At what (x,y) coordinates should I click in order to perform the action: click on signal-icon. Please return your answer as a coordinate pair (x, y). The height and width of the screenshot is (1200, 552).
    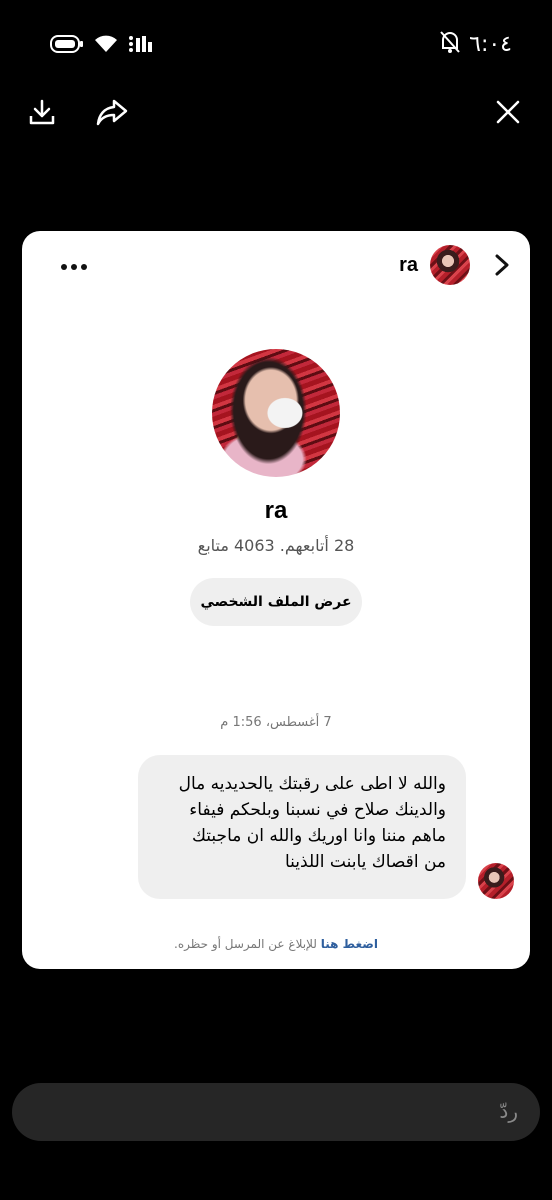
    Looking at the image, I should click on (141, 46).